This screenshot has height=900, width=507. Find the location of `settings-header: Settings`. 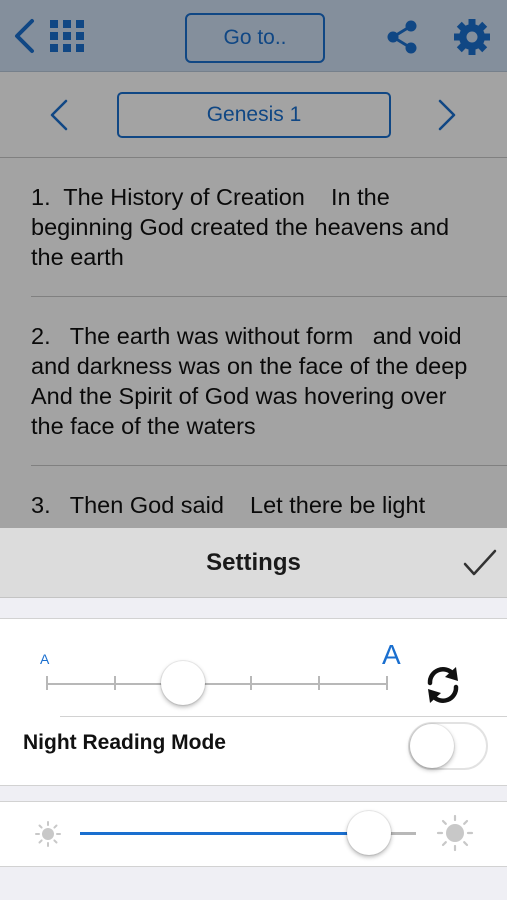

settings-header: Settings is located at coordinates (253, 563).